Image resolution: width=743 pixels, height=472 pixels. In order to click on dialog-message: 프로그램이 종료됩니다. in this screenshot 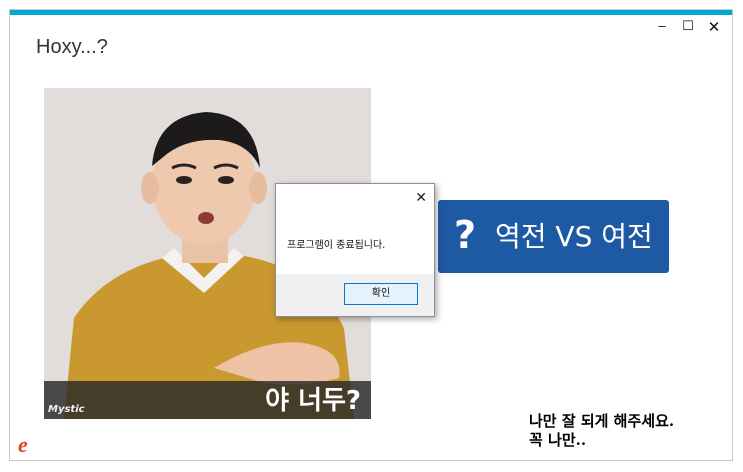, I will do `click(336, 245)`.